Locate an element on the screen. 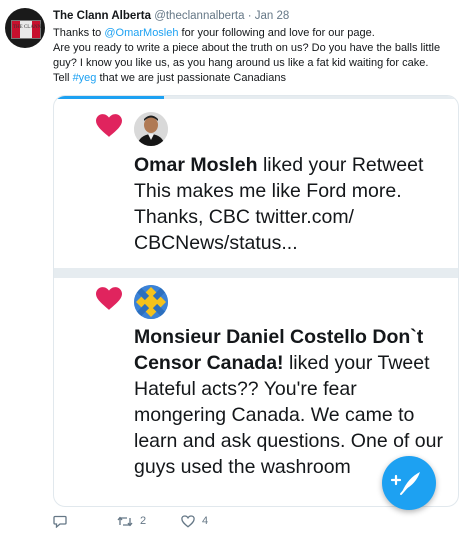 This screenshot has height=536, width=463. media-progress-bar is located at coordinates (109, 97).